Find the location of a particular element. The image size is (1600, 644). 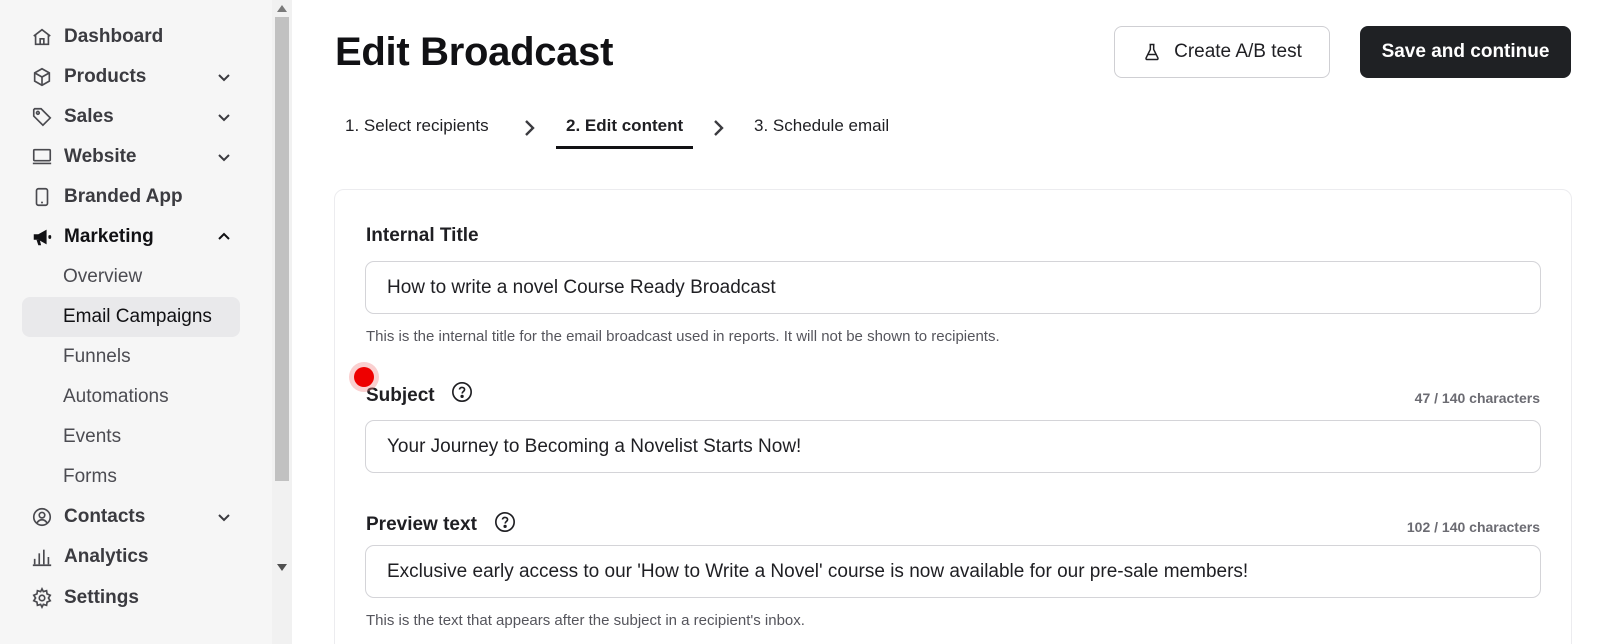

sidebar-item-label: Products is located at coordinates (105, 76).